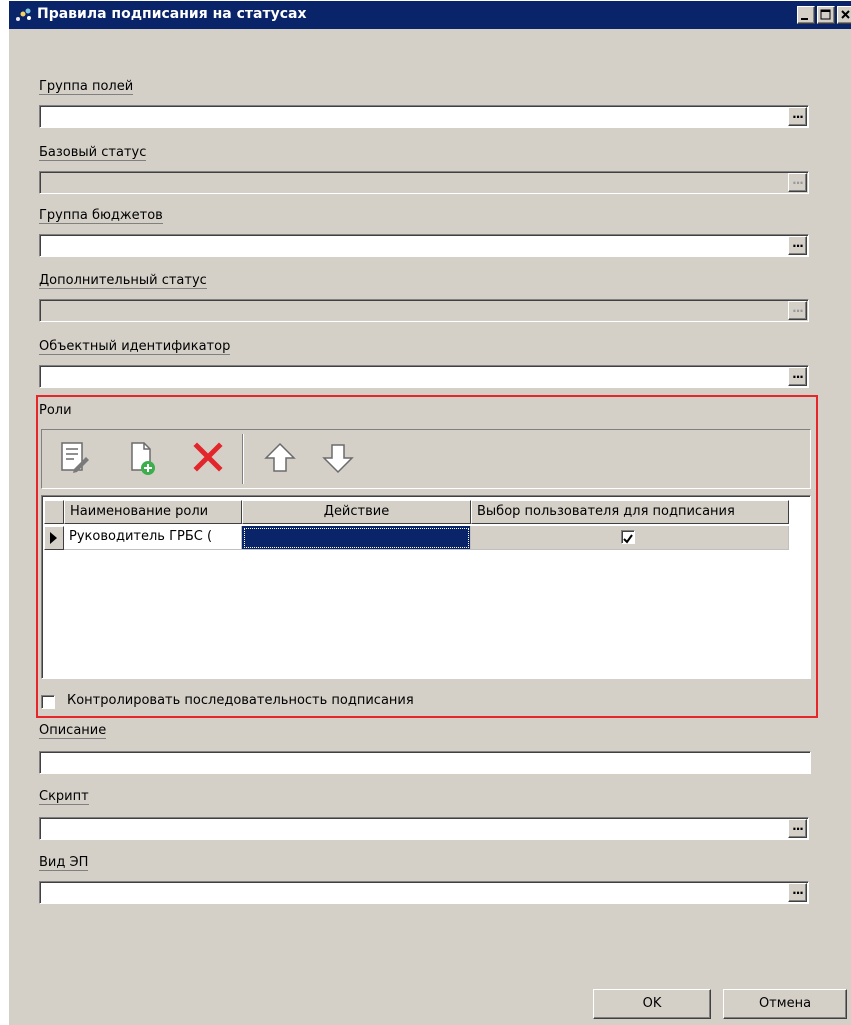 The width and height of the screenshot is (851, 1025). Describe the element at coordinates (804, 19) in the screenshot. I see `minimize-icon` at that location.